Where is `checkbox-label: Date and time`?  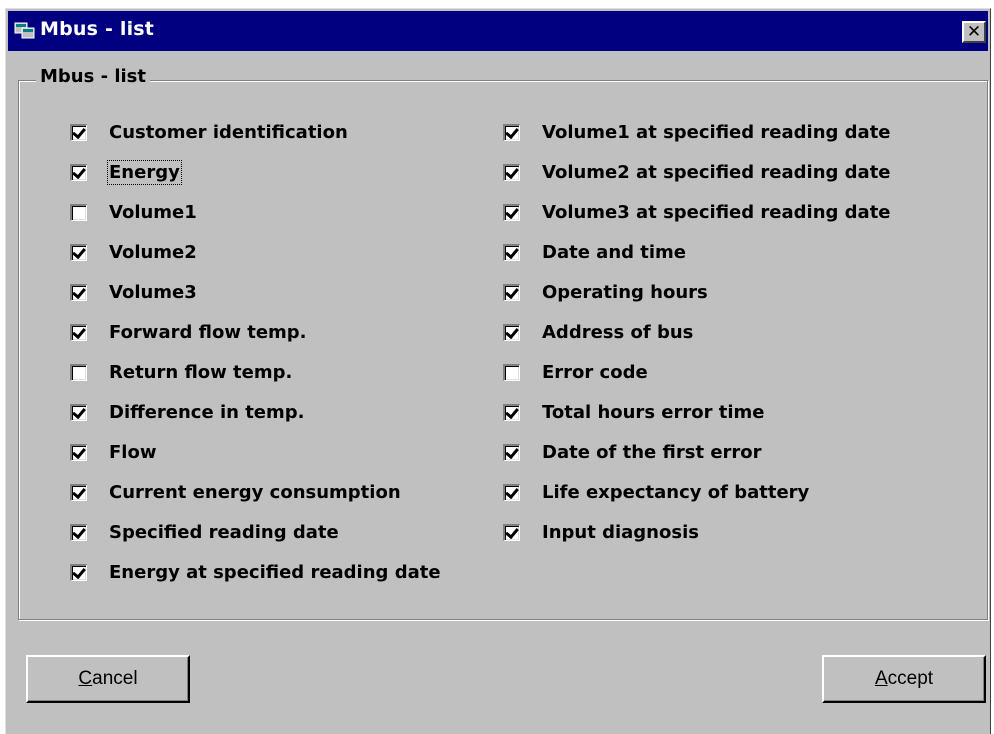 checkbox-label: Date and time is located at coordinates (614, 252).